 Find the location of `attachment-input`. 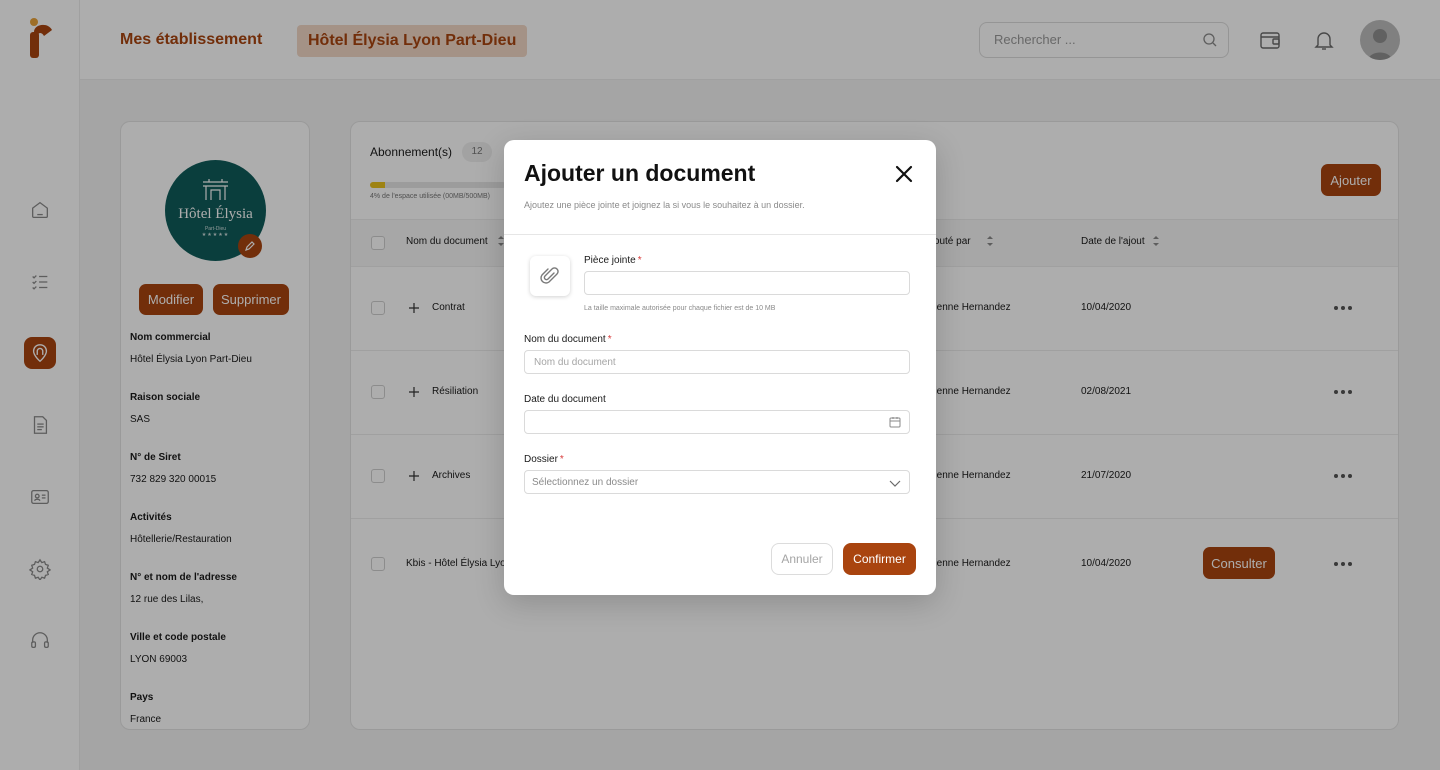

attachment-input is located at coordinates (747, 283).